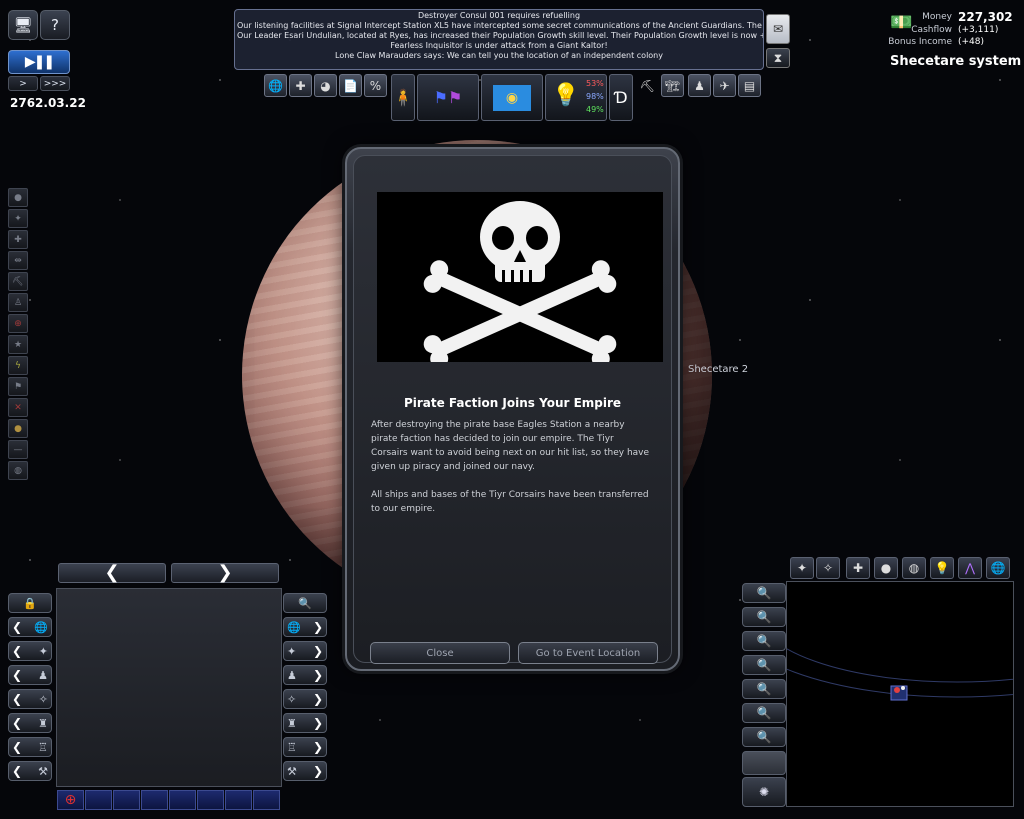  I want to click on filter-flag-icon: ⚑, so click(18, 386).